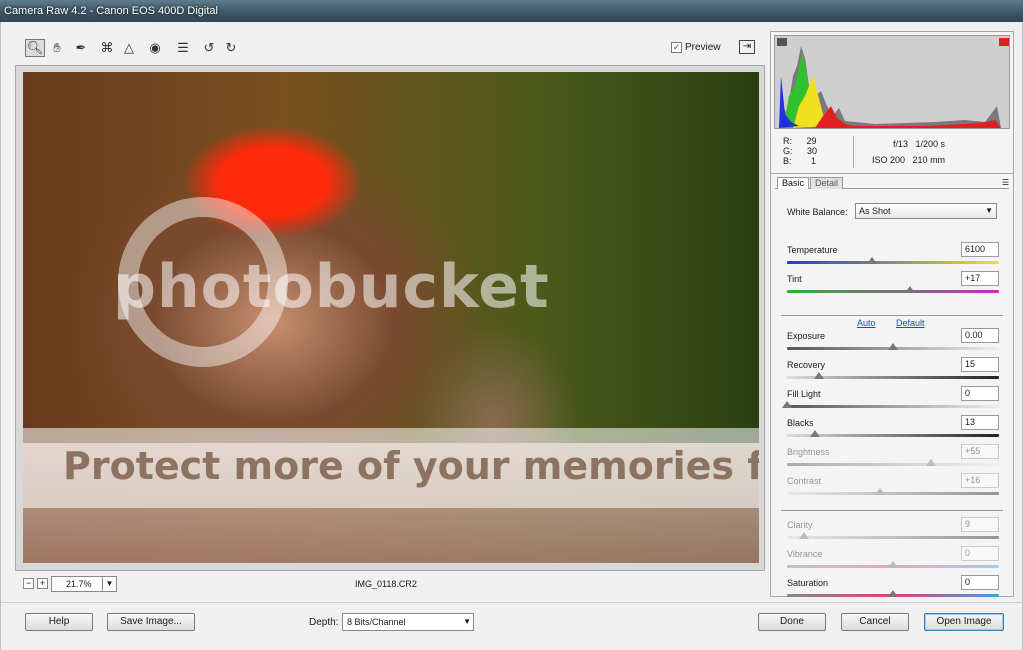  Describe the element at coordinates (893, 284) in the screenshot. I see `tint-slider-row: Tint +17` at that location.